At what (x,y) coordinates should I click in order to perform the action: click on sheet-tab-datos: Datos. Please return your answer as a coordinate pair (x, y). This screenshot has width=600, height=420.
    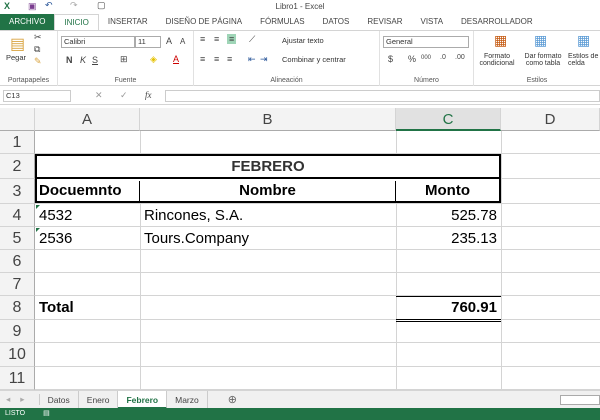
    Looking at the image, I should click on (59, 399).